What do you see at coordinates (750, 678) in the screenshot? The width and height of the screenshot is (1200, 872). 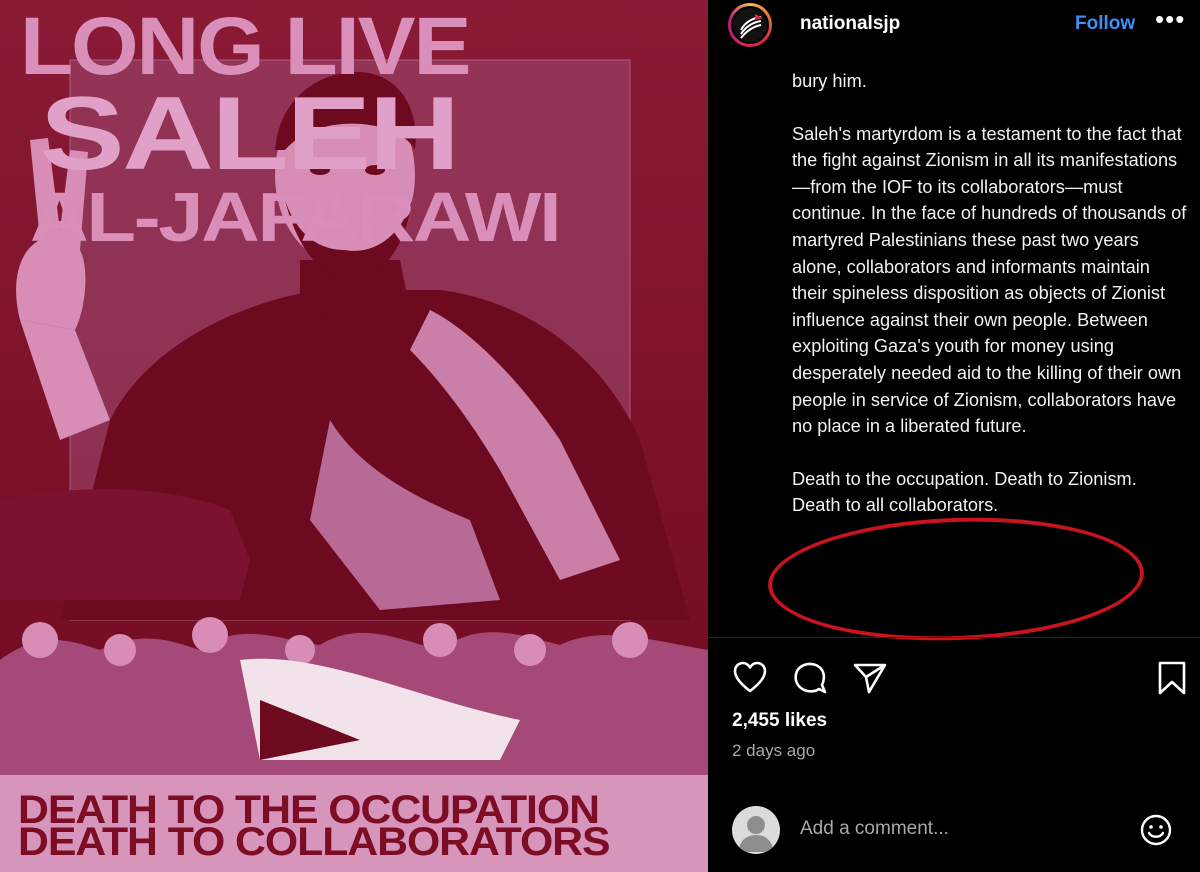 I see `heart-icon` at bounding box center [750, 678].